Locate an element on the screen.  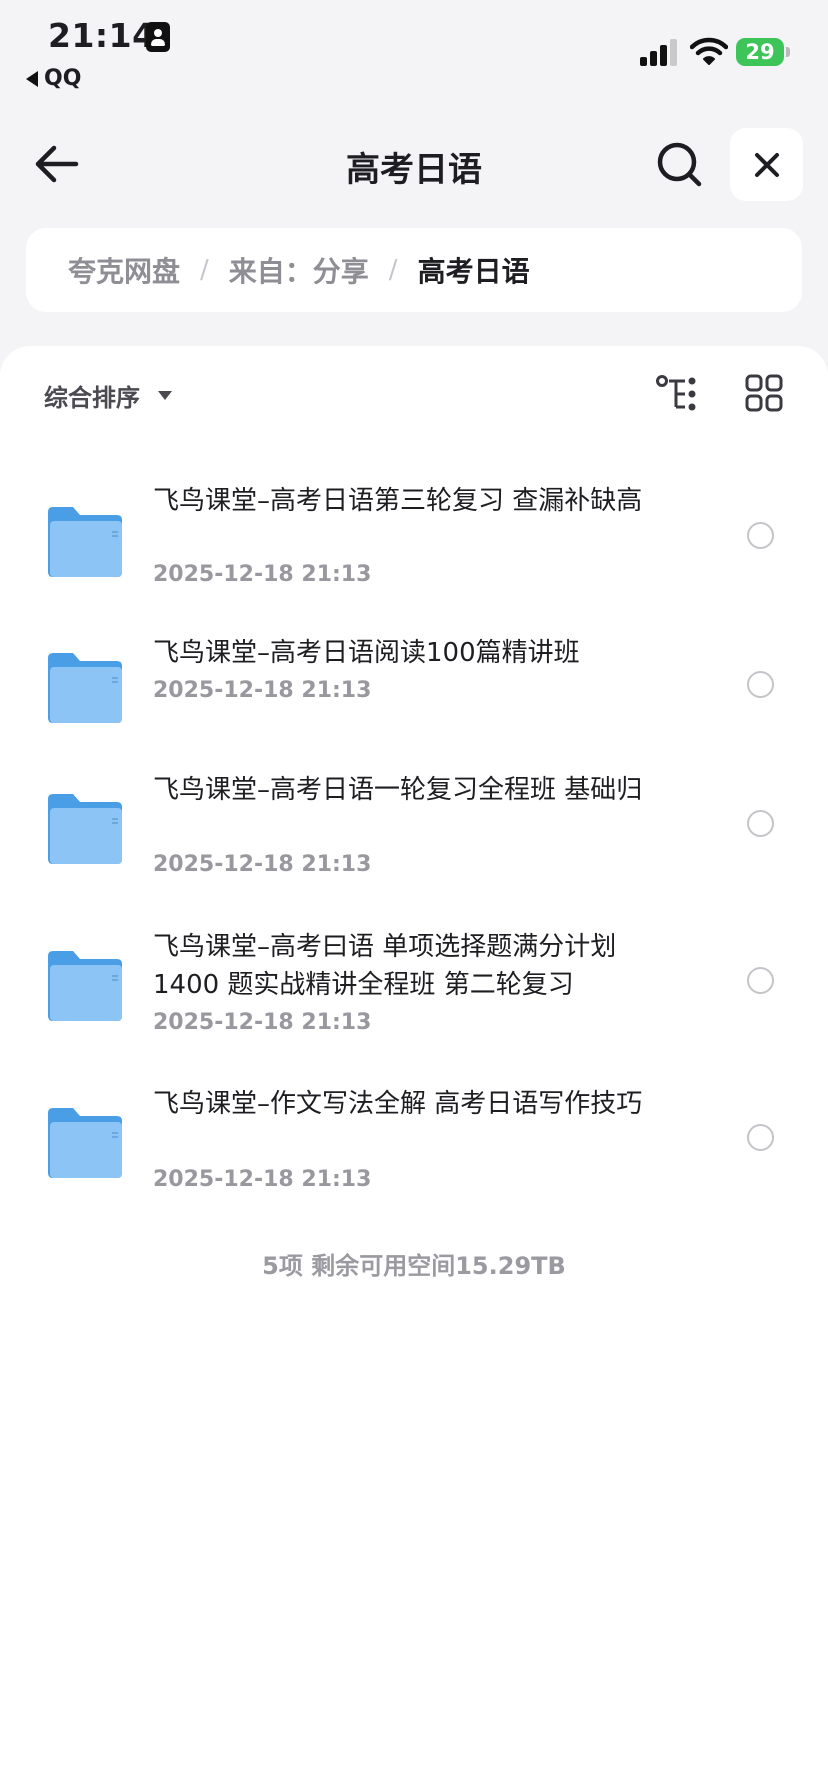
battery-level: 29 is located at coordinates (760, 52).